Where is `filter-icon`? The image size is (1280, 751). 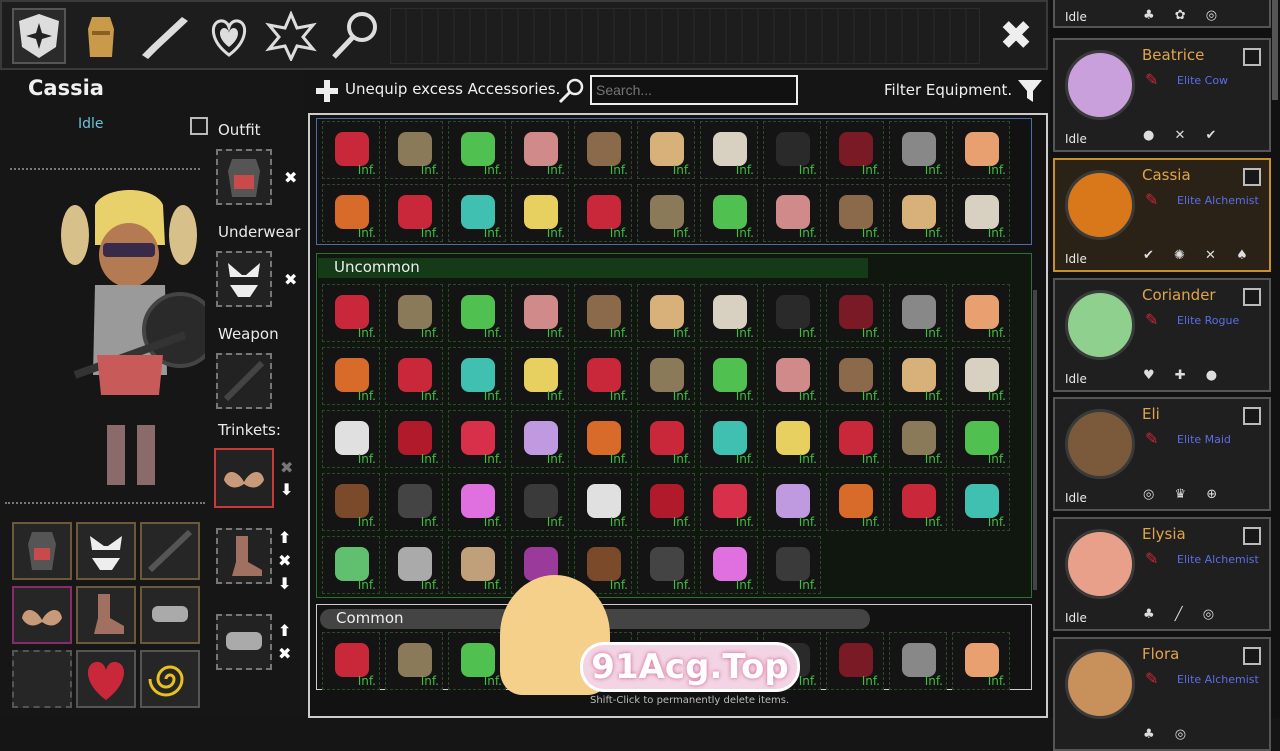 filter-icon is located at coordinates (1030, 91).